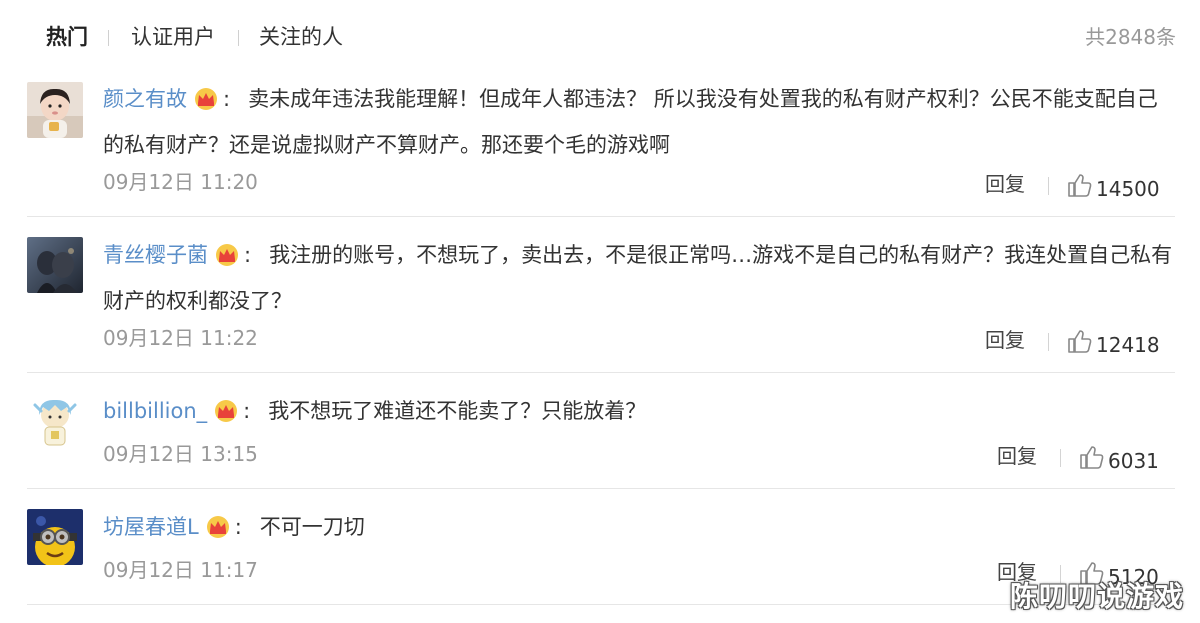 Image resolution: width=1200 pixels, height=623 pixels. What do you see at coordinates (155, 411) in the screenshot?
I see `username-link: billbillion_` at bounding box center [155, 411].